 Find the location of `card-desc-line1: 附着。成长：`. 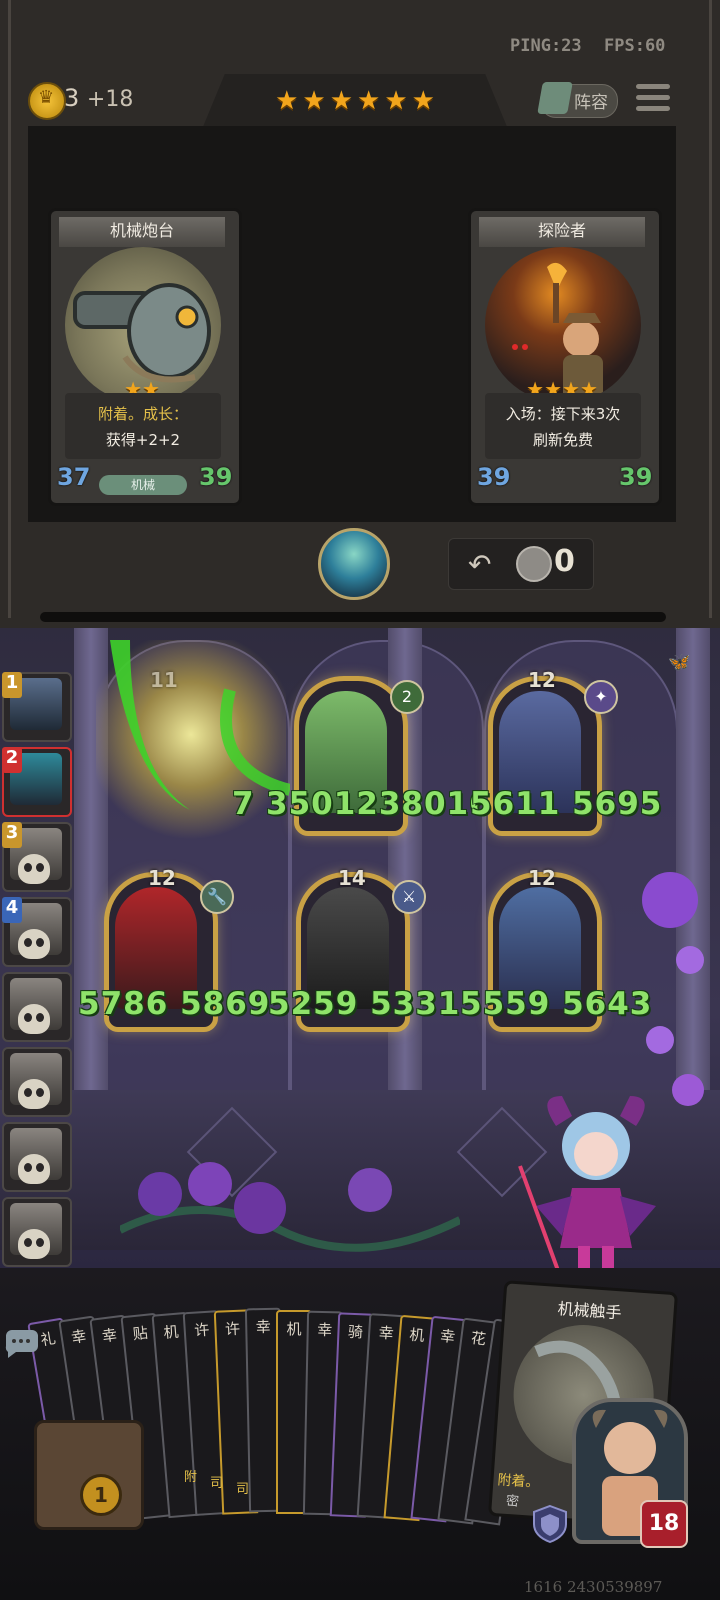

card-desc-line1: 附着。成长： is located at coordinates (142, 414).